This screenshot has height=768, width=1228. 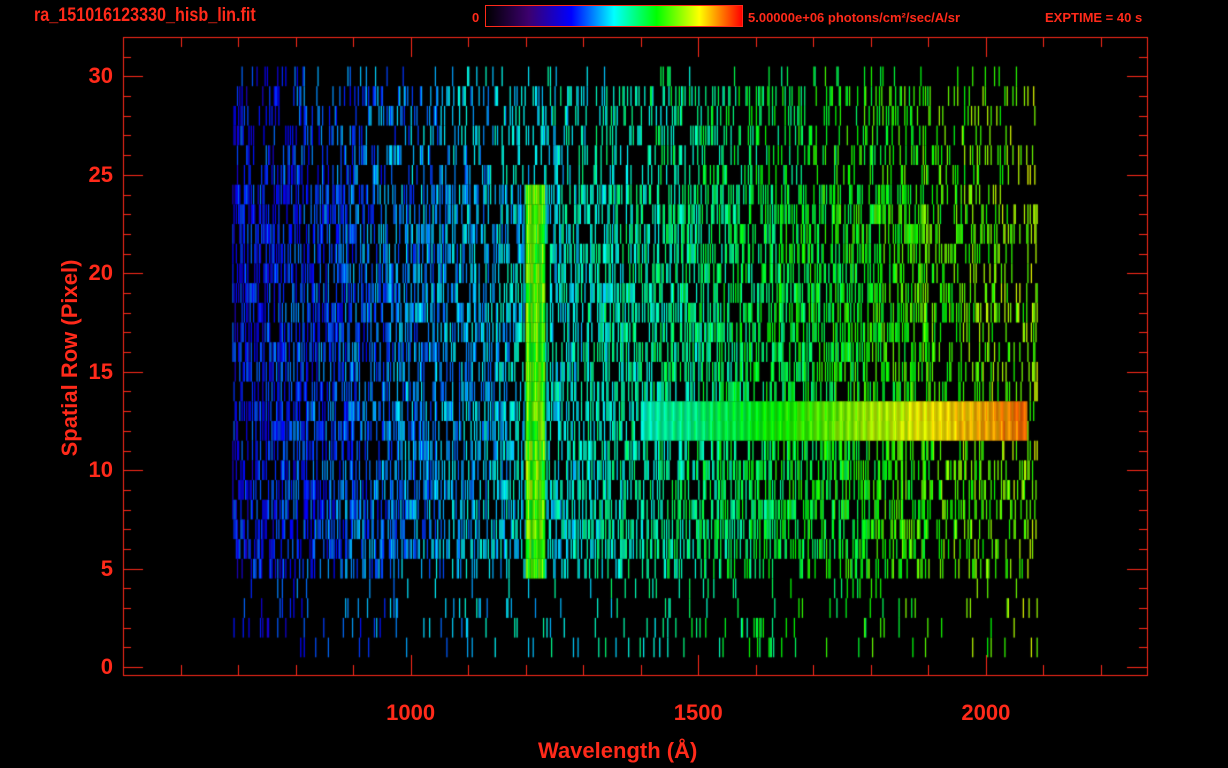 I want to click on y-axis-label: Spatial Row (Pixel), so click(x=69, y=358).